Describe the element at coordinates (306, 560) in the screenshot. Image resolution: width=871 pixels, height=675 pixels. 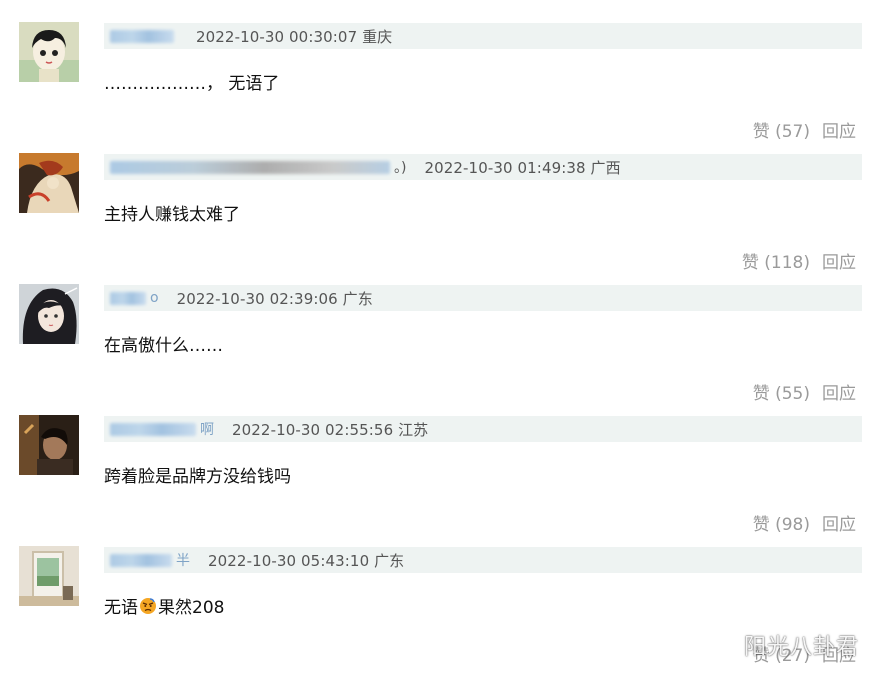
I see `comment-meta: 2022-10-30 05:43:10 广东` at that location.